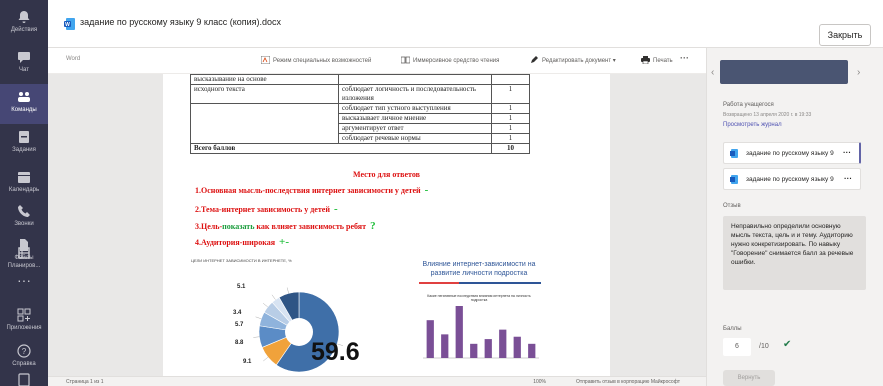  I want to click on student-selector, so click(784, 72).